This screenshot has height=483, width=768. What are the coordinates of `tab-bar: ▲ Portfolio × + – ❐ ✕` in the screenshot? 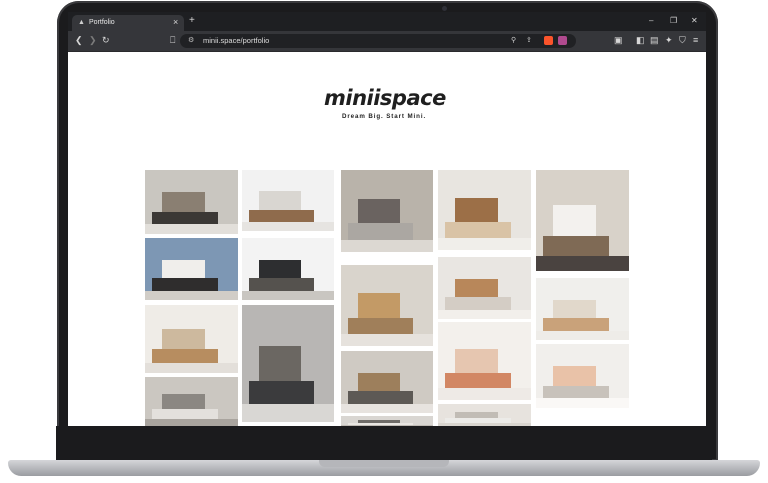 It's located at (387, 21).